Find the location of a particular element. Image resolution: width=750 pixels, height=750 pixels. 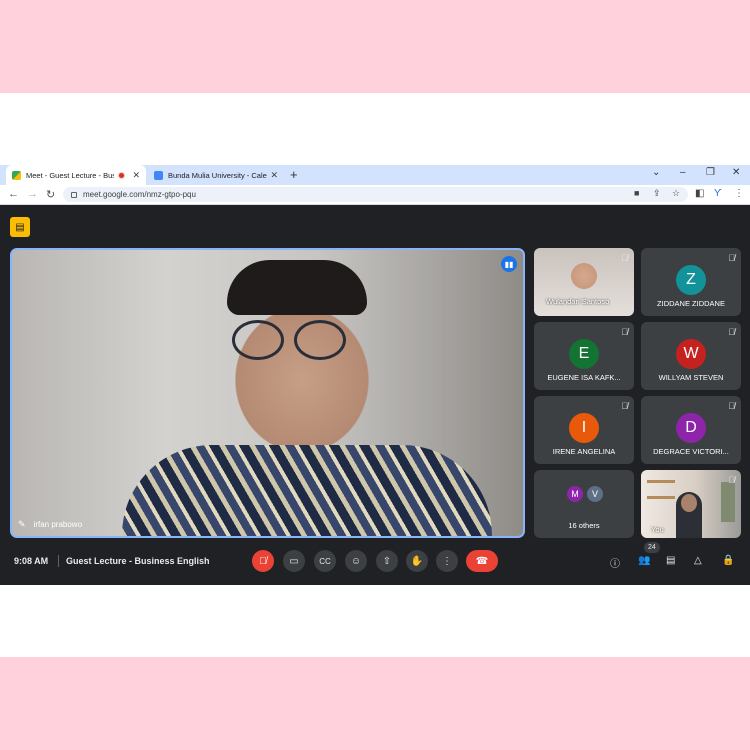

participant-name: IRENE ANGELINA is located at coordinates (584, 451).